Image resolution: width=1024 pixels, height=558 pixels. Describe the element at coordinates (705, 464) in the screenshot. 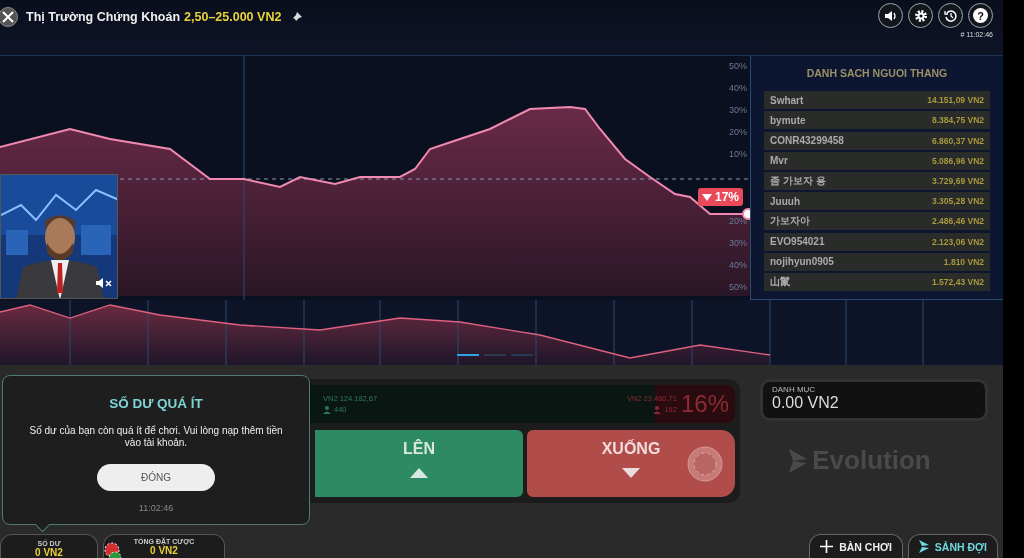

I see `chip-icon` at that location.